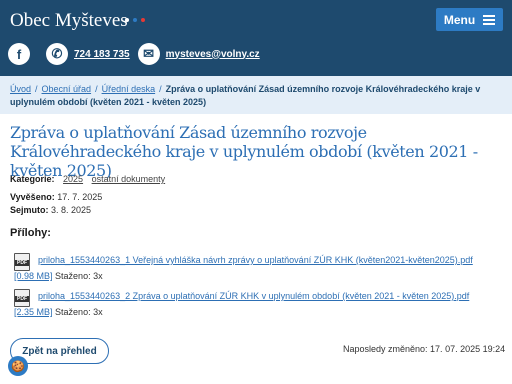 The width and height of the screenshot is (512, 384). I want to click on menu-button: Menu, so click(469, 19).